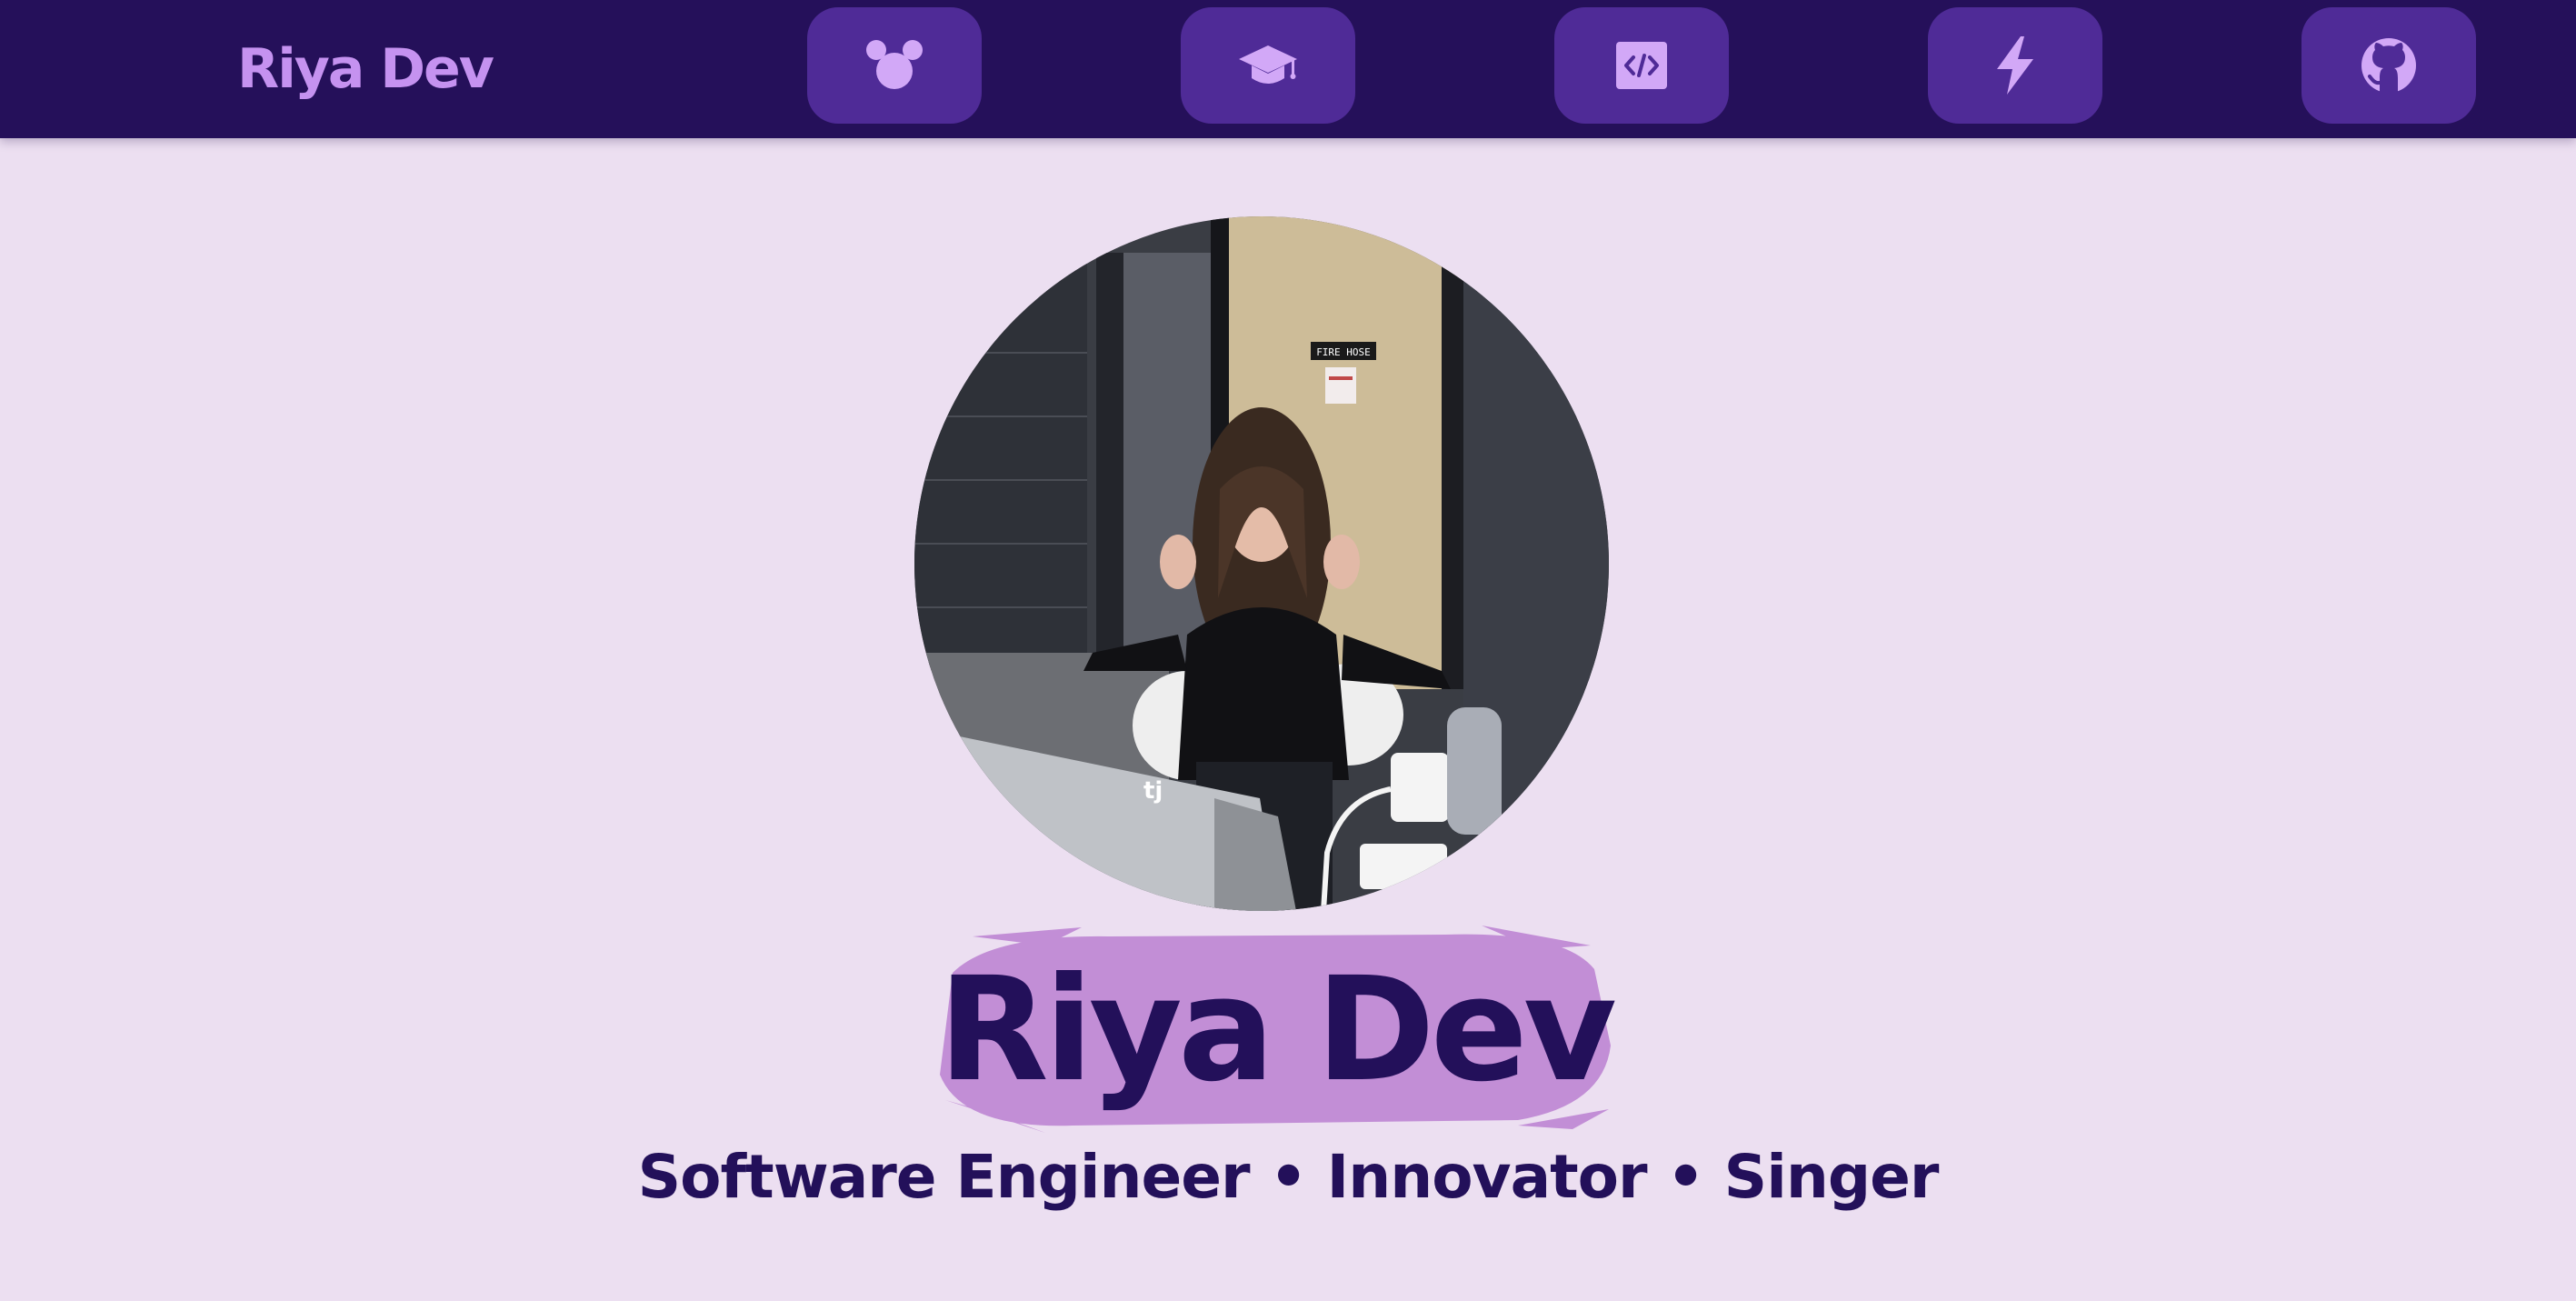 This screenshot has width=2576, height=1301. I want to click on brand-logo-text: Riya Dev, so click(365, 69).